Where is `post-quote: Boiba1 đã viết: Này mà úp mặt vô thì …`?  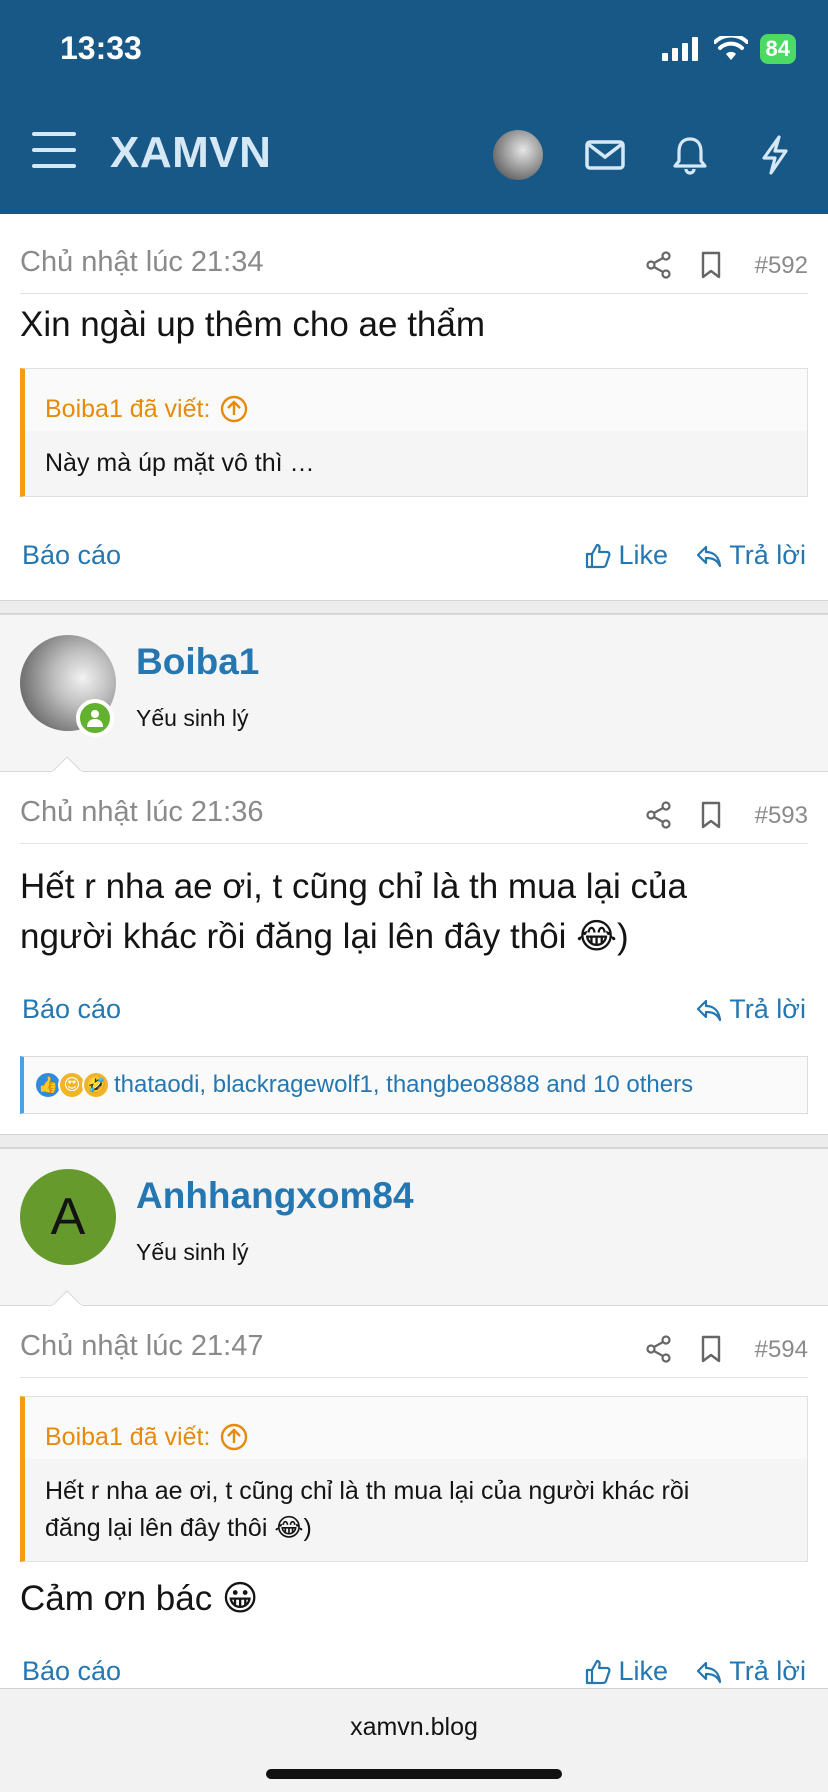
post-quote: Boiba1 đã viết: Này mà úp mặt vô thì … is located at coordinates (414, 432).